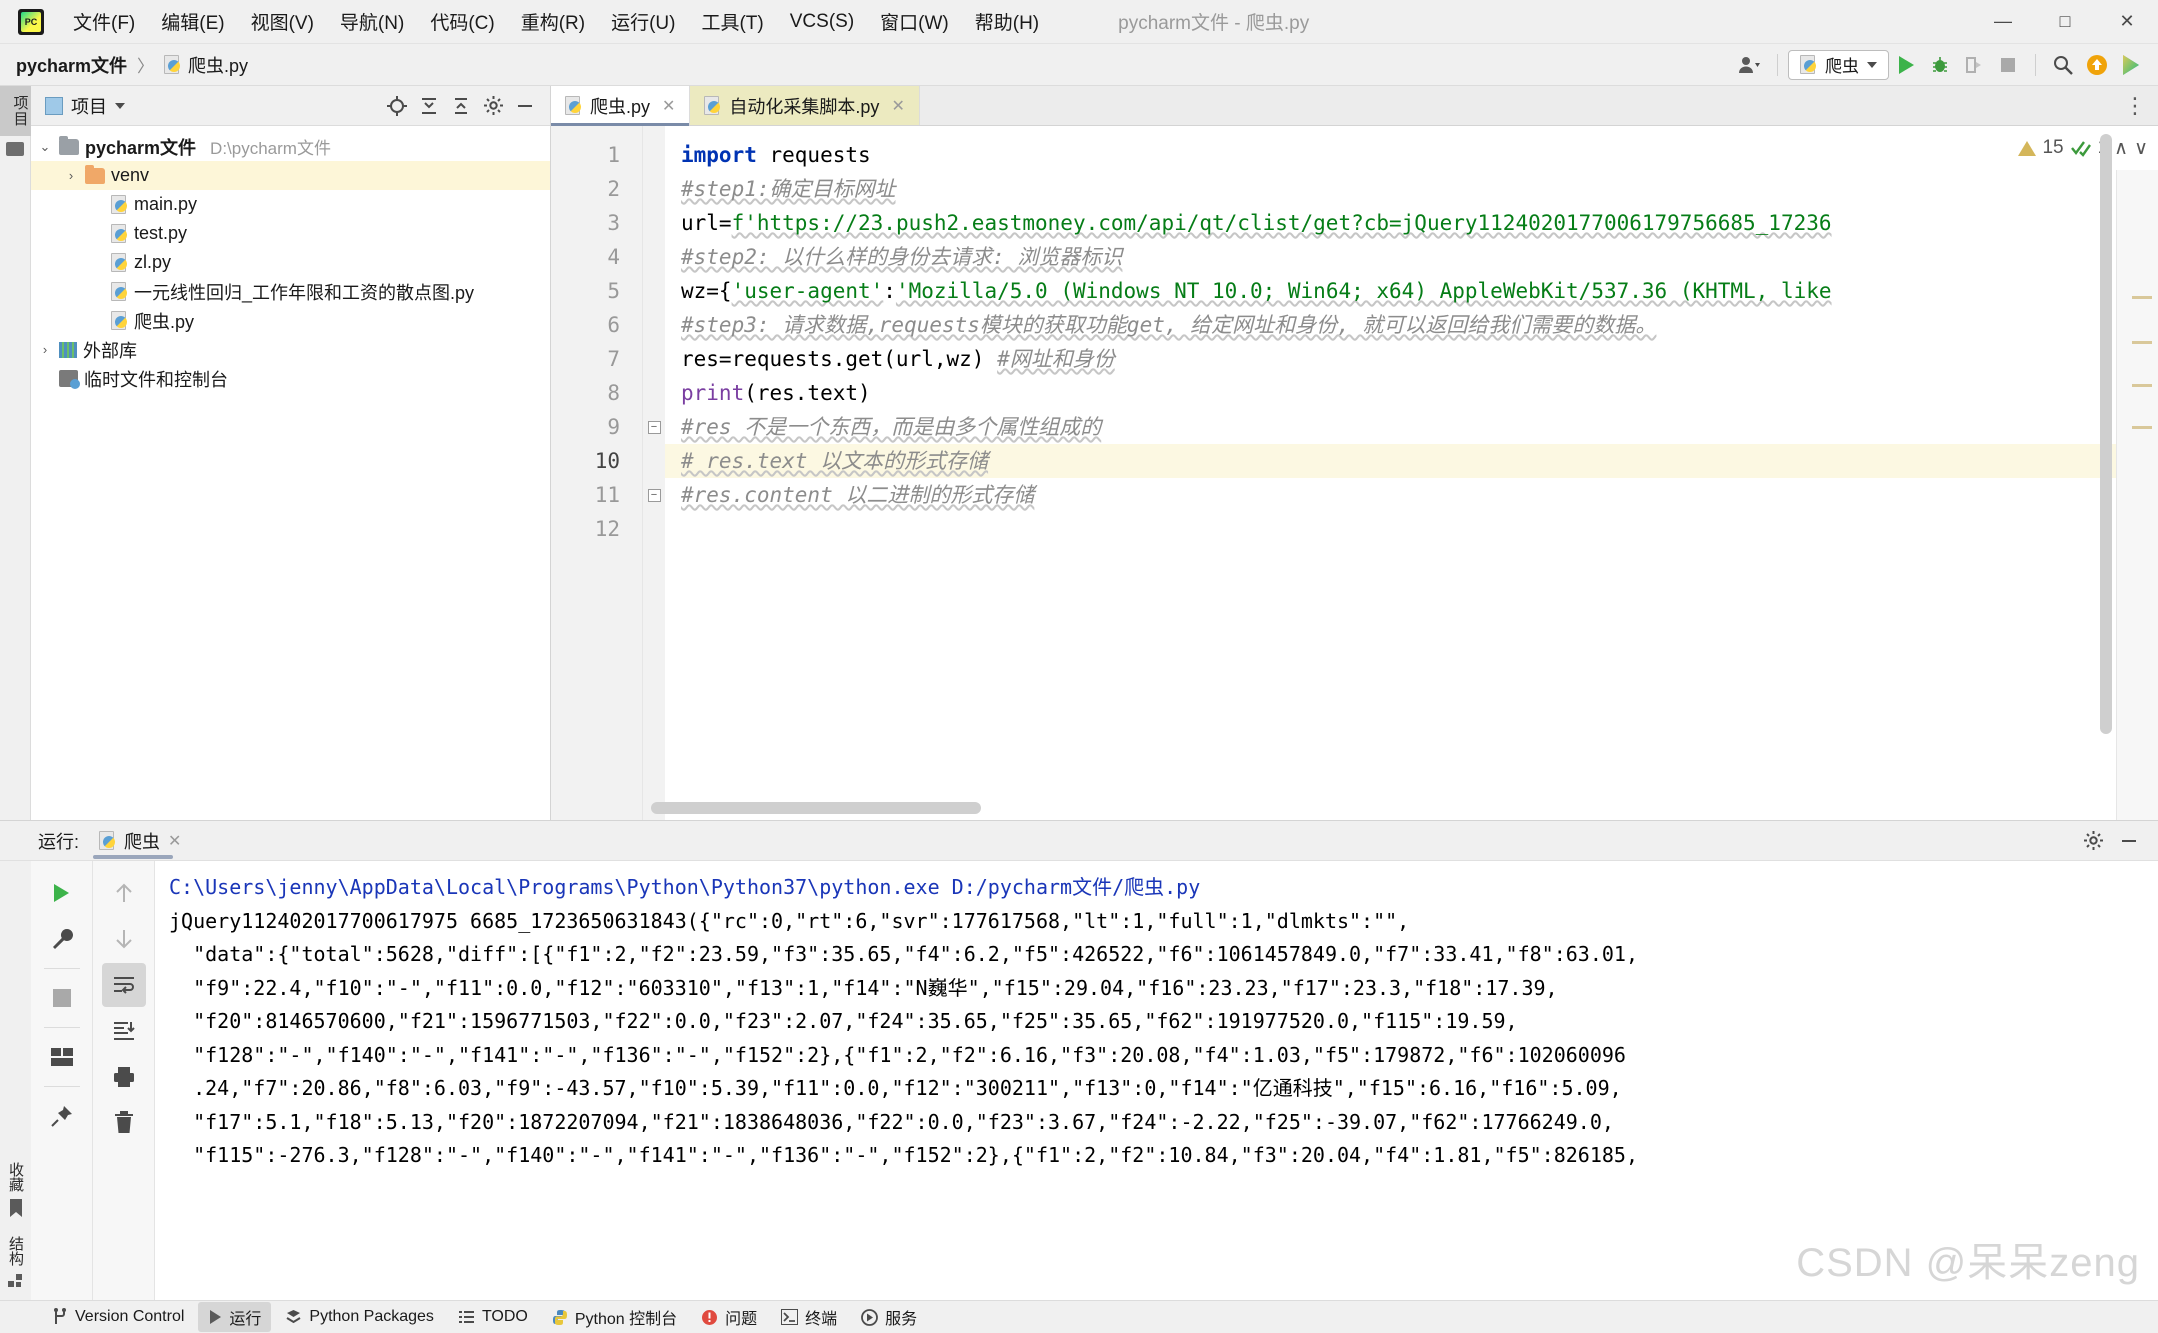  Describe the element at coordinates (2131, 65) in the screenshot. I see `plugin-icon` at that location.